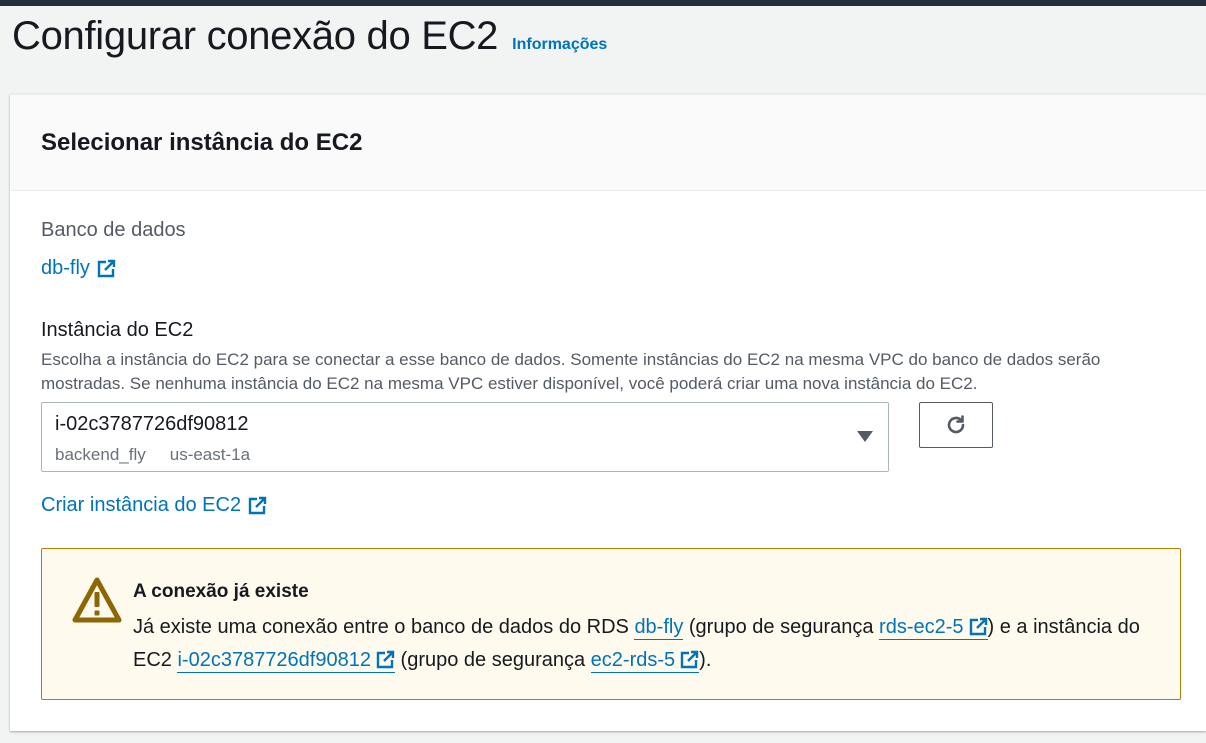 The image size is (1206, 743). Describe the element at coordinates (559, 45) in the screenshot. I see `info-link: Informações` at that location.